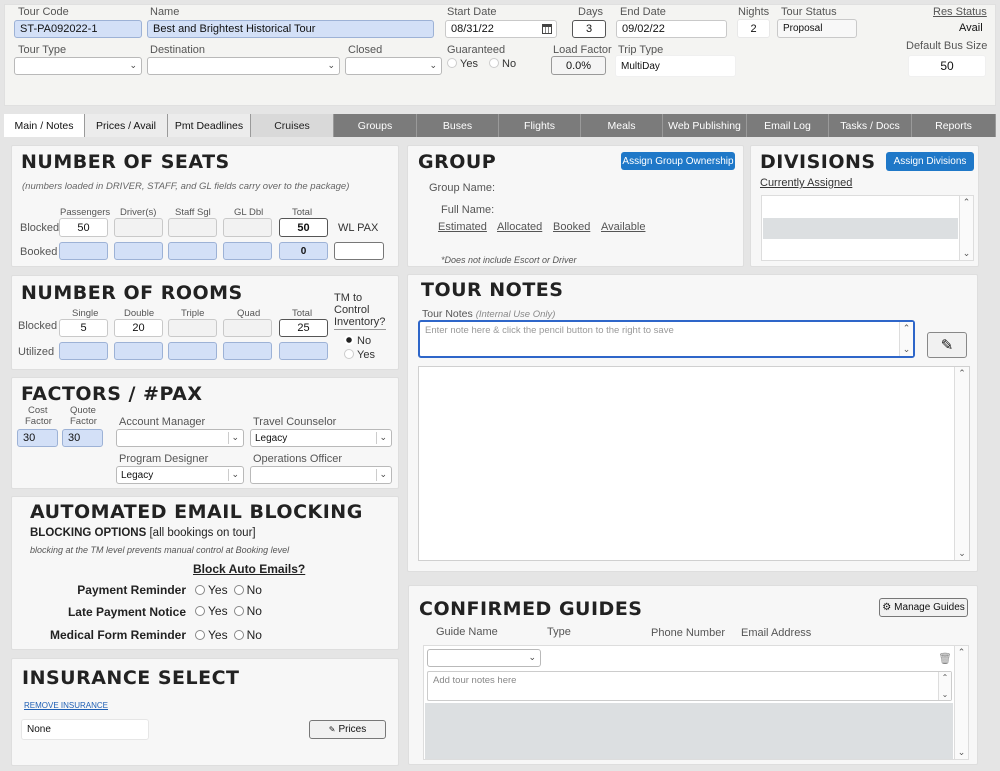 Image resolution: width=1000 pixels, height=771 pixels. I want to click on gear-icon: ⚙, so click(887, 607).